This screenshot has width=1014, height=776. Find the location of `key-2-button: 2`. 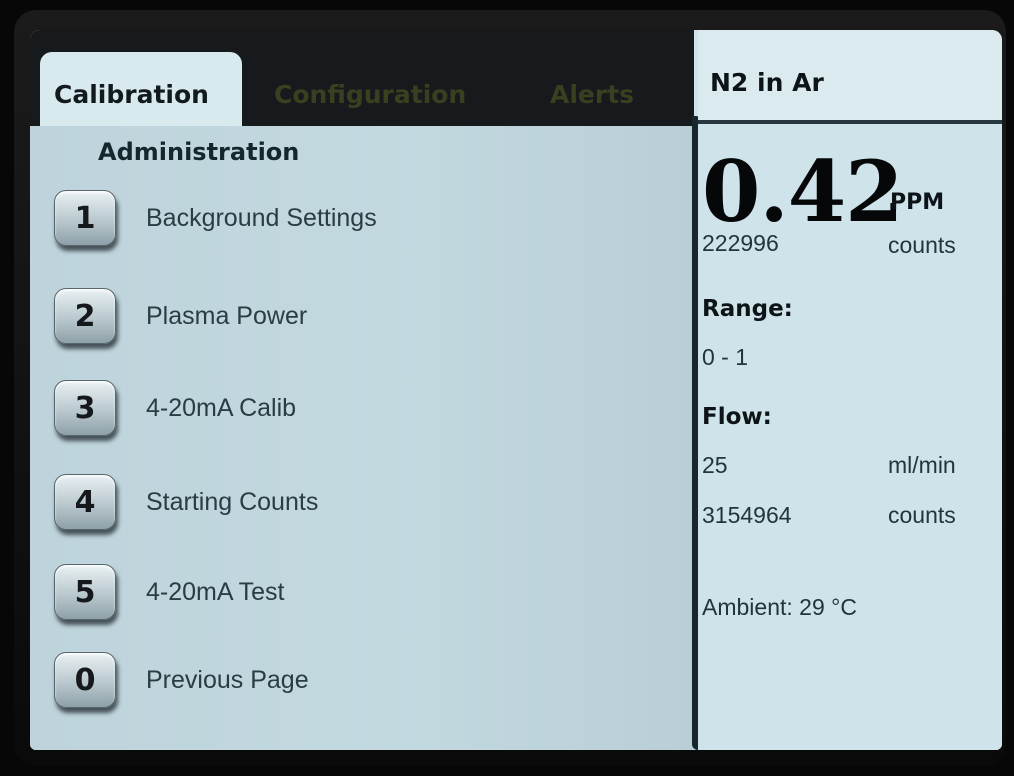

key-2-button: 2 is located at coordinates (85, 316).